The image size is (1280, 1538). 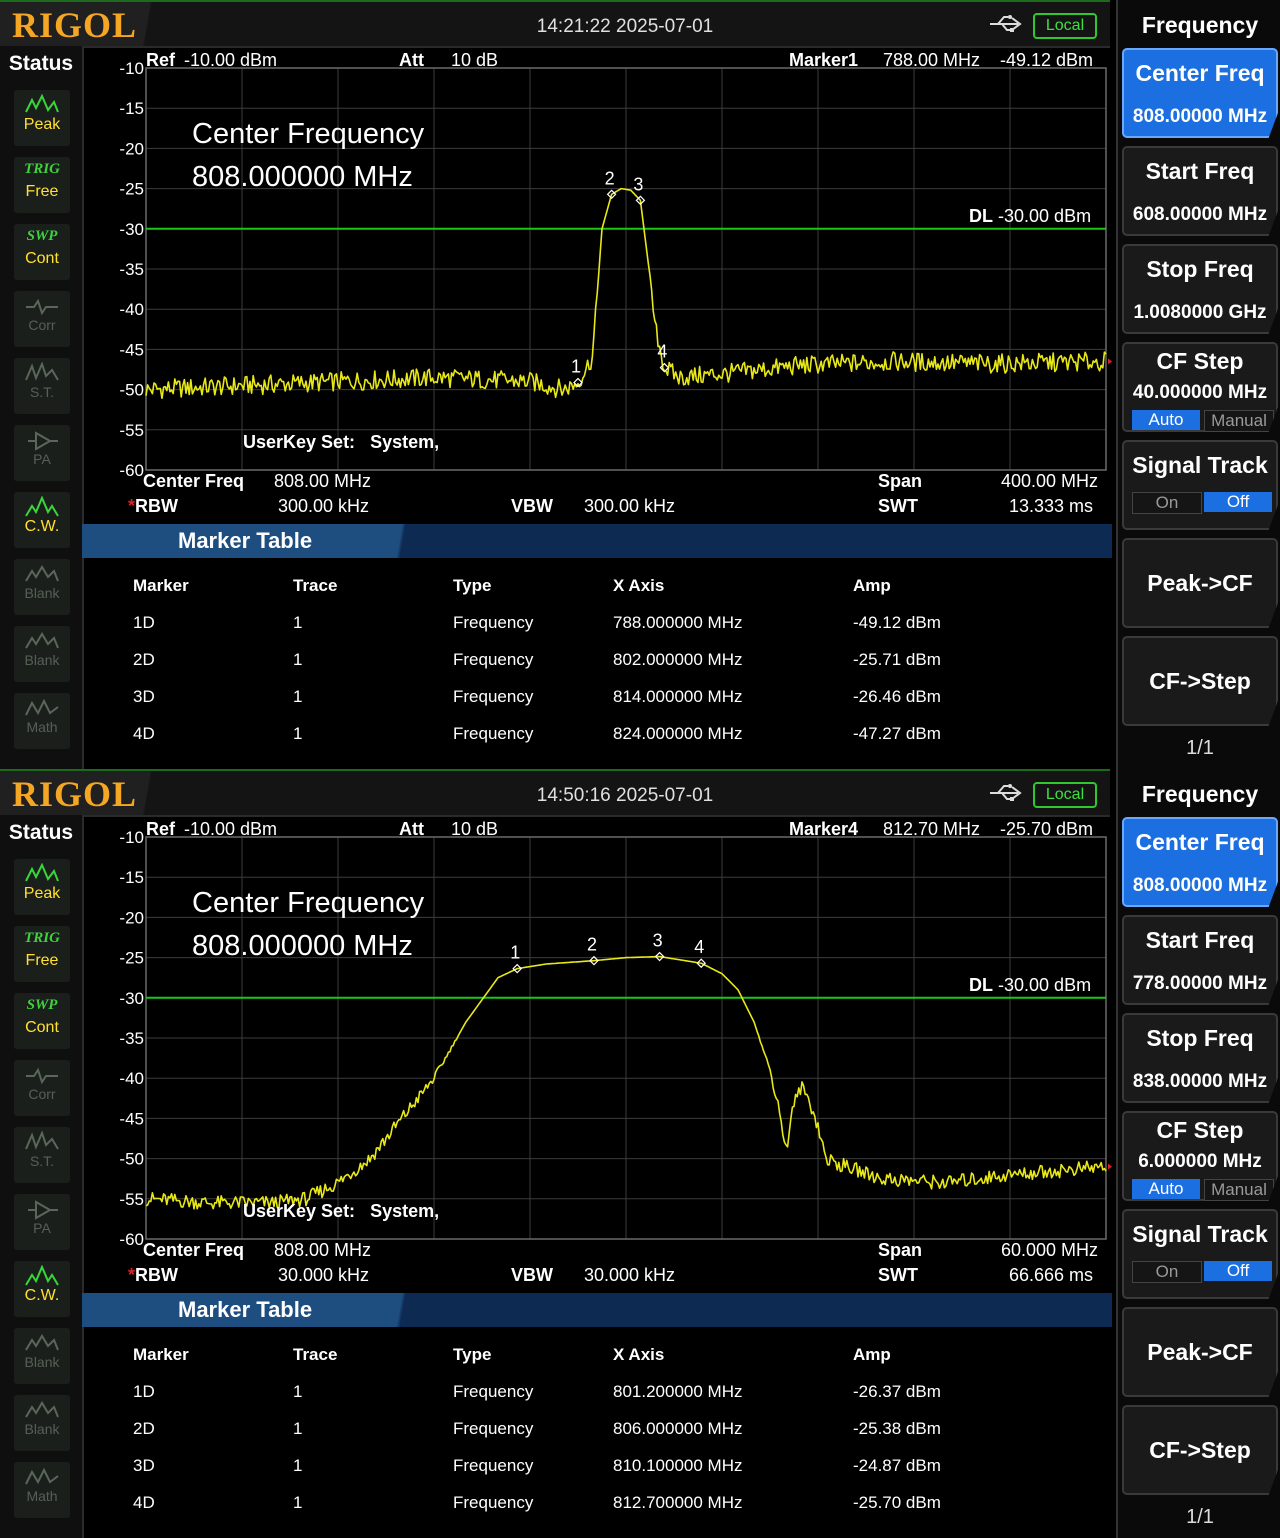 What do you see at coordinates (555, 661) in the screenshot?
I see `table-row: 2D 1 Frequency 802.000000 MHz -25.71 dBm` at bounding box center [555, 661].